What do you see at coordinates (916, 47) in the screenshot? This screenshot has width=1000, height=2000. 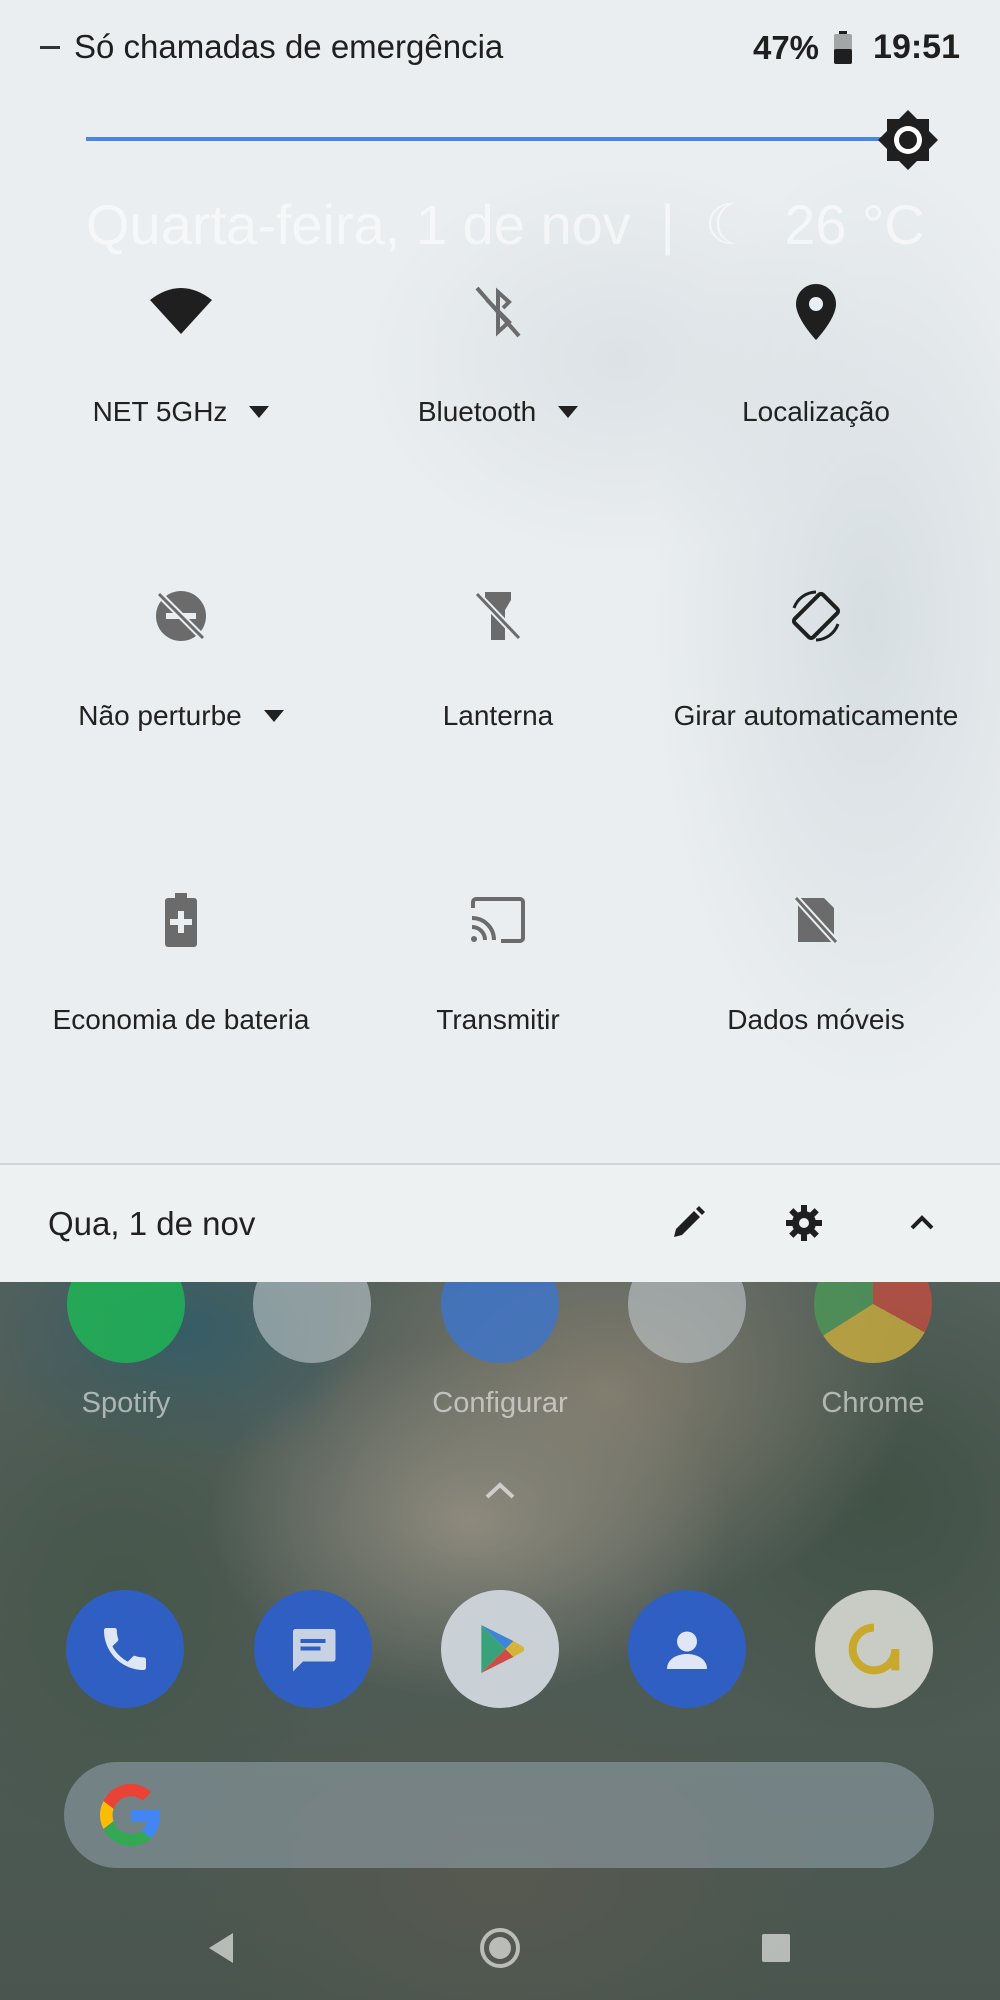 I see `clock: 19:51` at bounding box center [916, 47].